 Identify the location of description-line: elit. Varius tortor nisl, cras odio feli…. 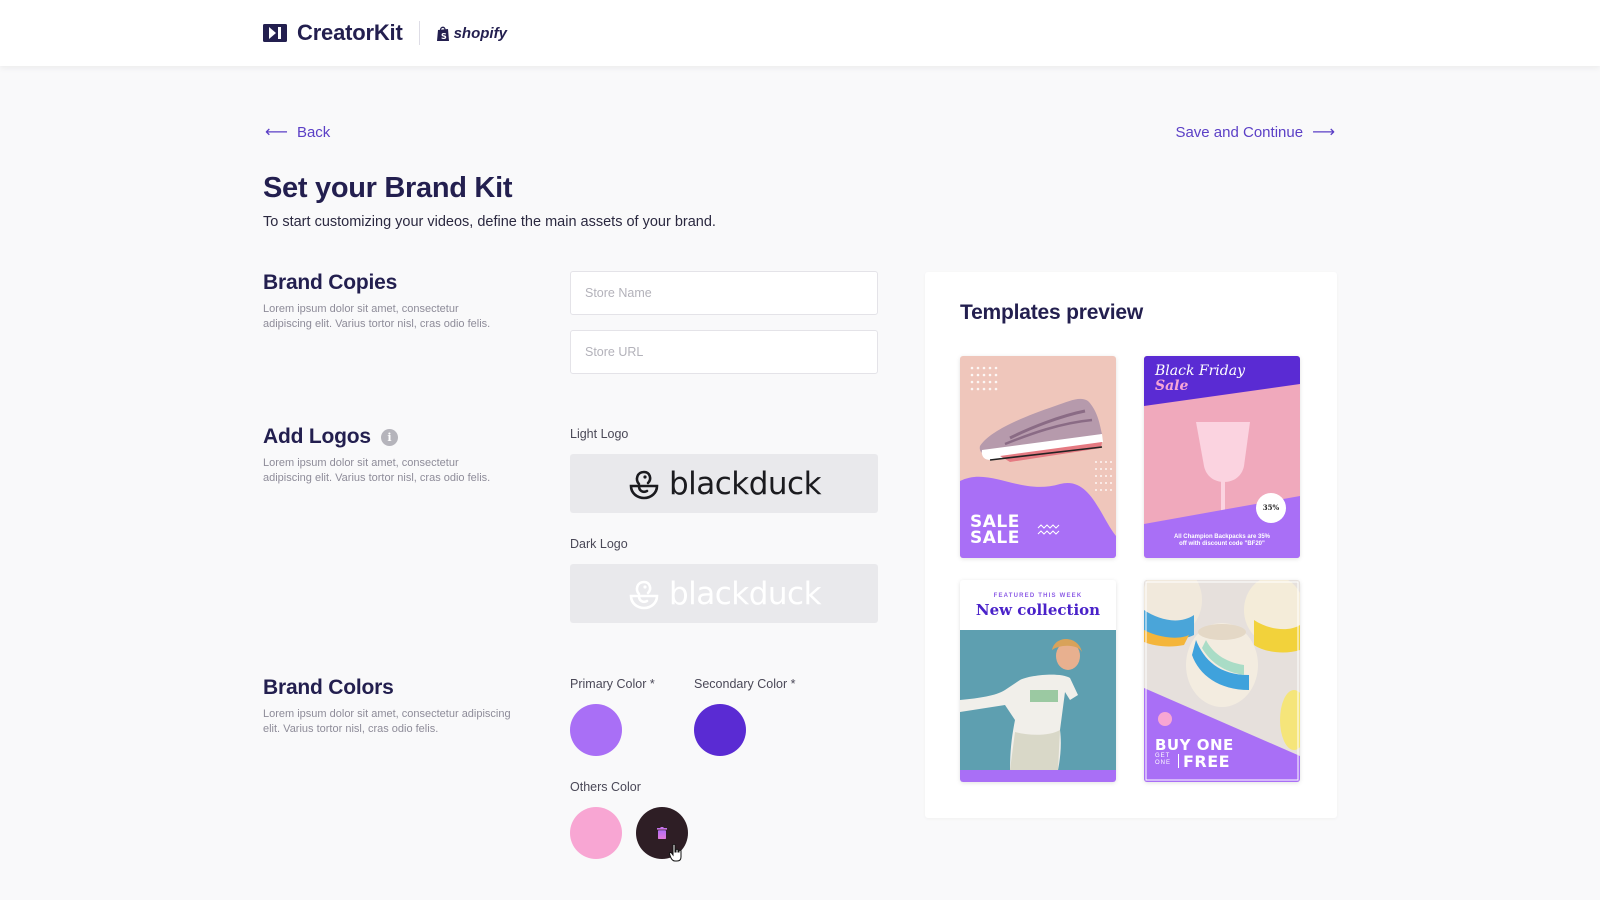
(351, 729).